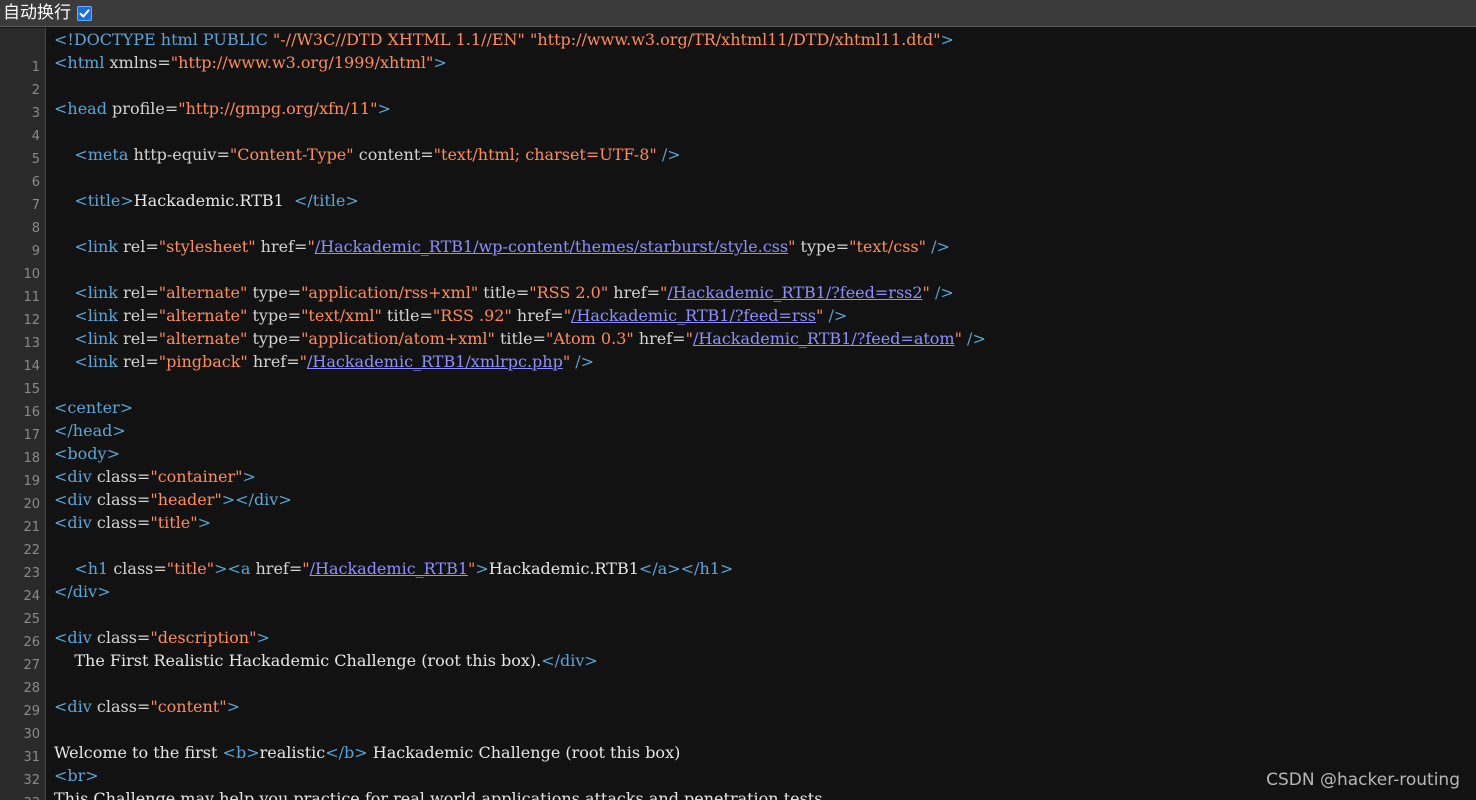  Describe the element at coordinates (589, 338) in the screenshot. I see `code-token: "Atom 0.3"` at that location.